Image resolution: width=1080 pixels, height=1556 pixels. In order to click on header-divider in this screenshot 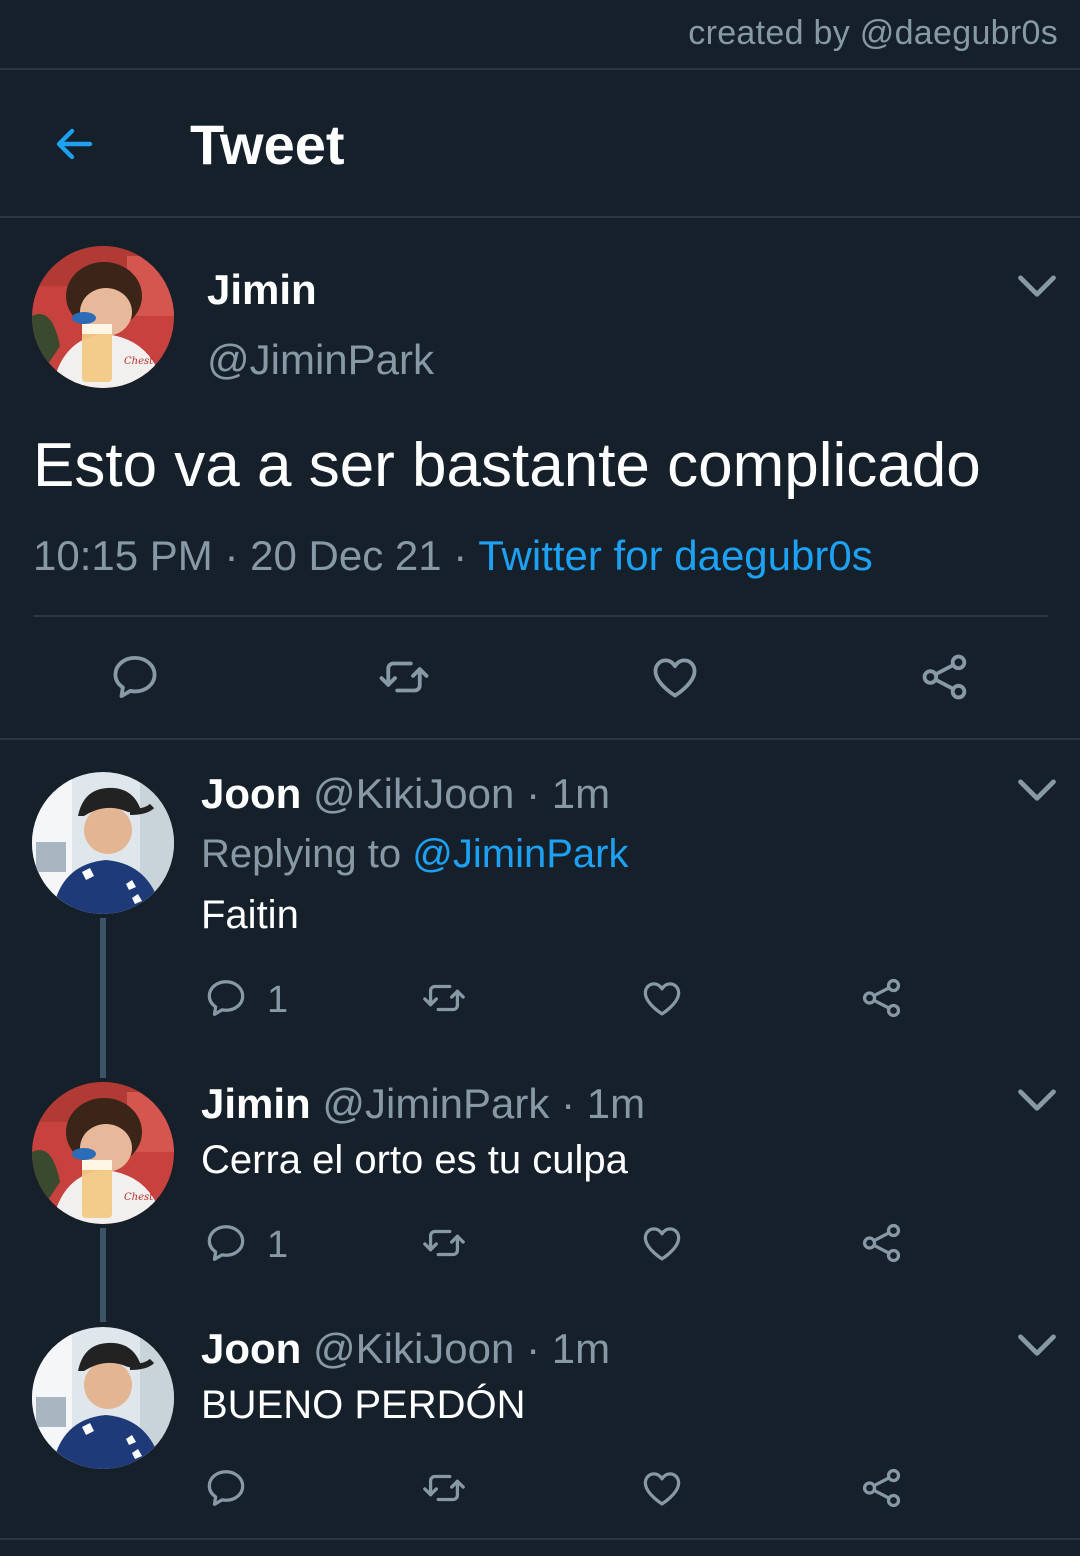, I will do `click(540, 217)`.